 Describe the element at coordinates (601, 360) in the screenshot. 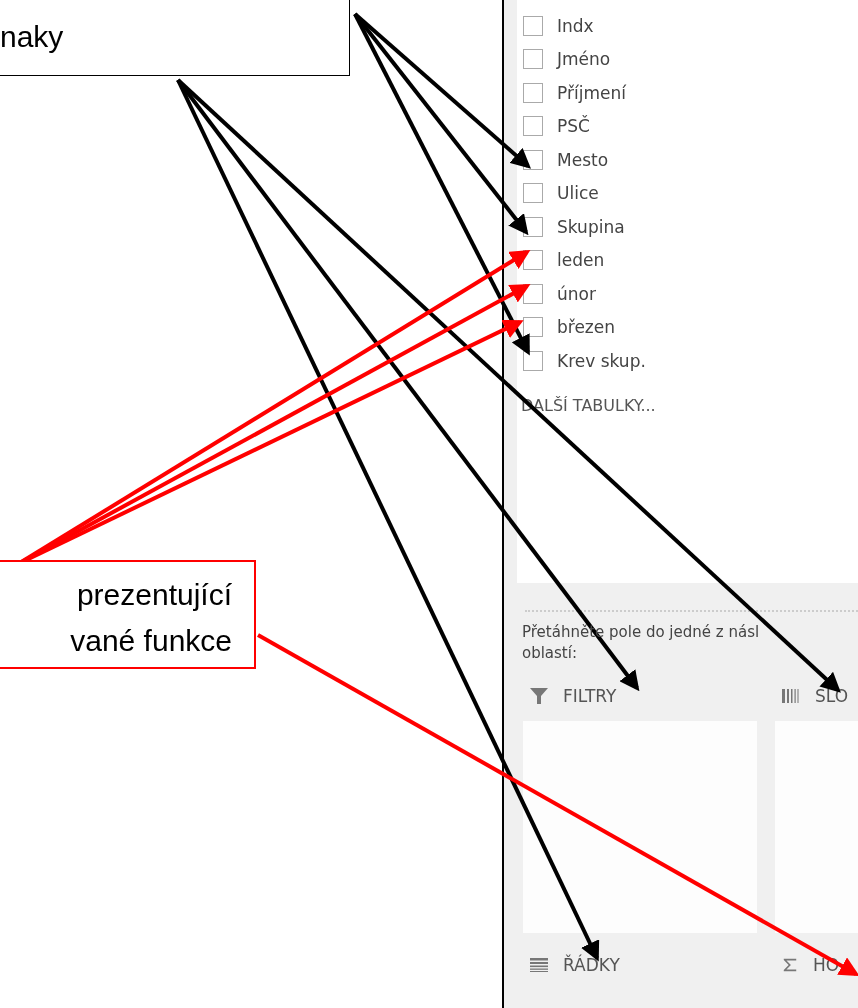

I see `field-label: Krev skup.` at that location.